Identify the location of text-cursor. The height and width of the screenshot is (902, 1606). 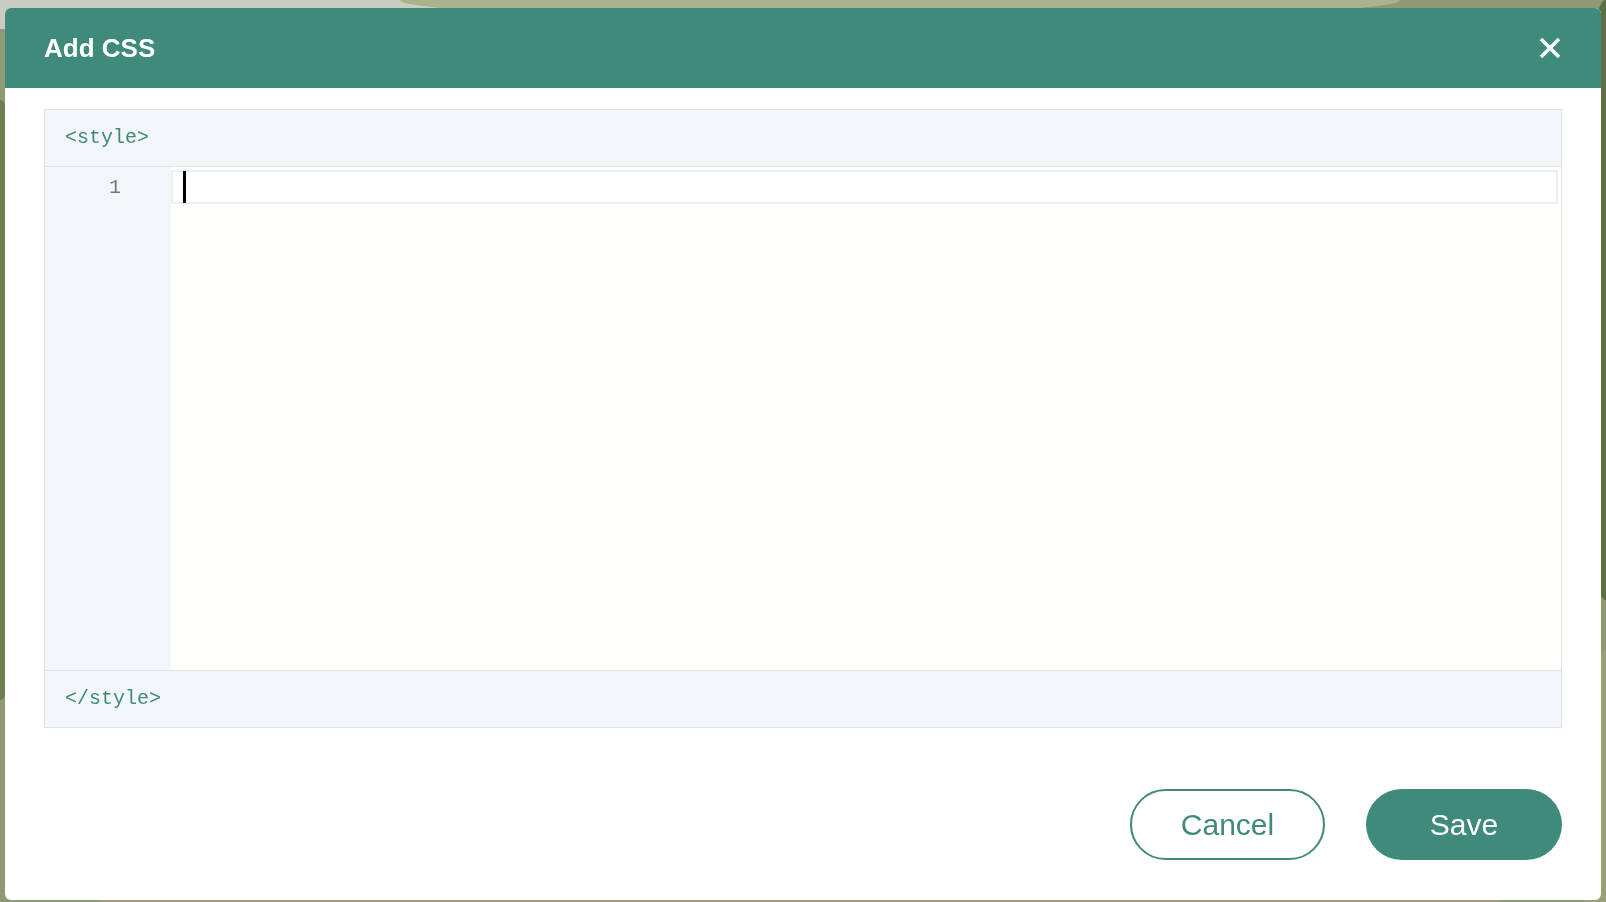
(184, 187).